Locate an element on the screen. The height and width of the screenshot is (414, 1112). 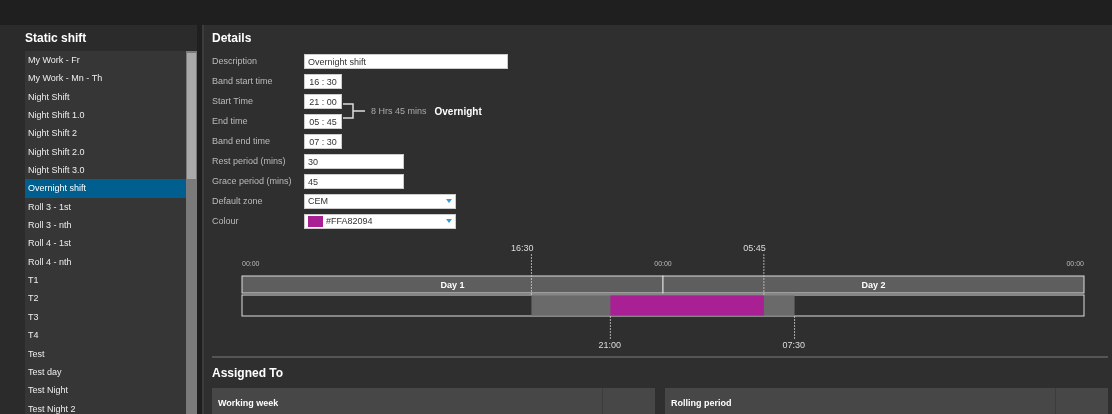
field-label: Band start time is located at coordinates (243, 81).